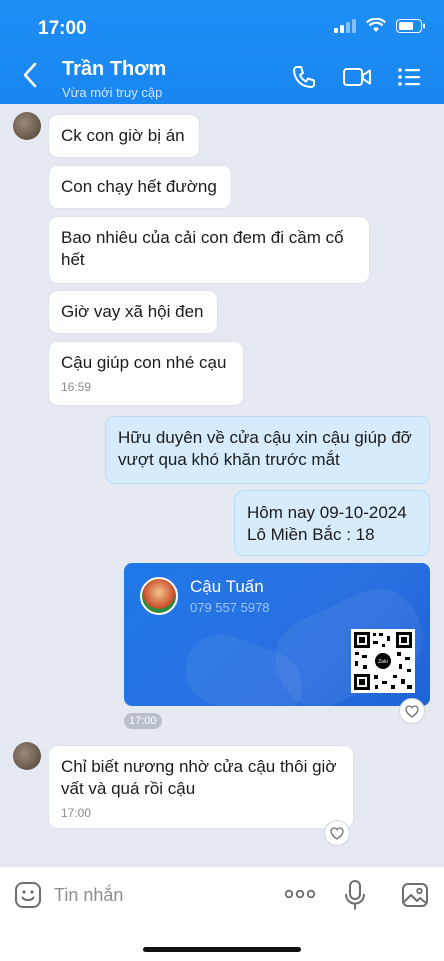 The image size is (444, 961). I want to click on last-seen-status: Vừa mới truy cập, so click(112, 92).